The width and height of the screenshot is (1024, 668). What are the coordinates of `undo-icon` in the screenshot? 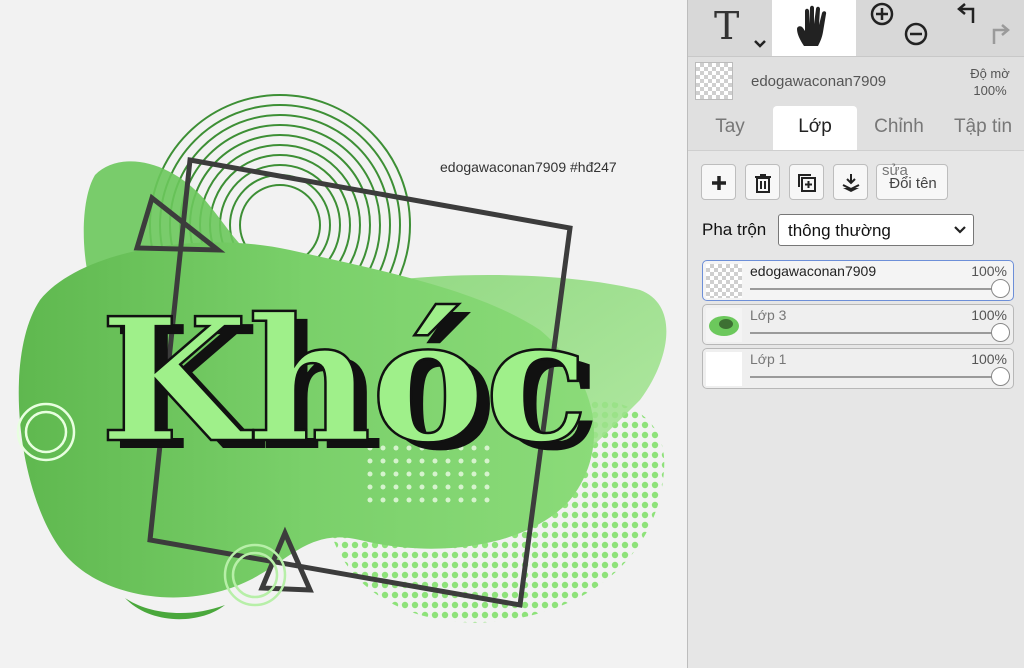 It's located at (966, 13).